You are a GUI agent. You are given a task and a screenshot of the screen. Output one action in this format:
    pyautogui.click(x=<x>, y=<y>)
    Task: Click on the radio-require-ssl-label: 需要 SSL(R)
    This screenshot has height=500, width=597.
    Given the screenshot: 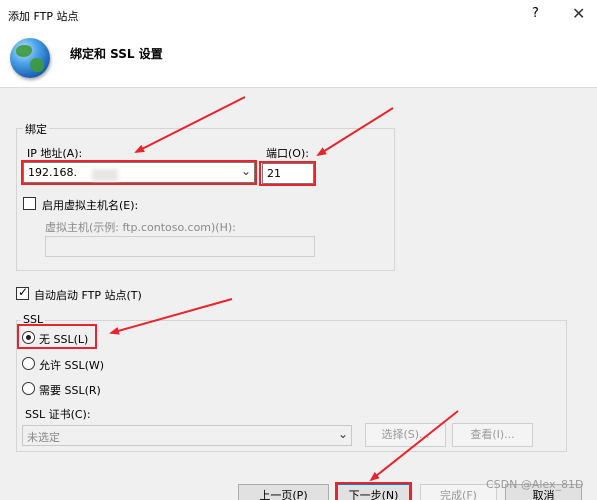 What is the action you would take?
    pyautogui.click(x=70, y=390)
    